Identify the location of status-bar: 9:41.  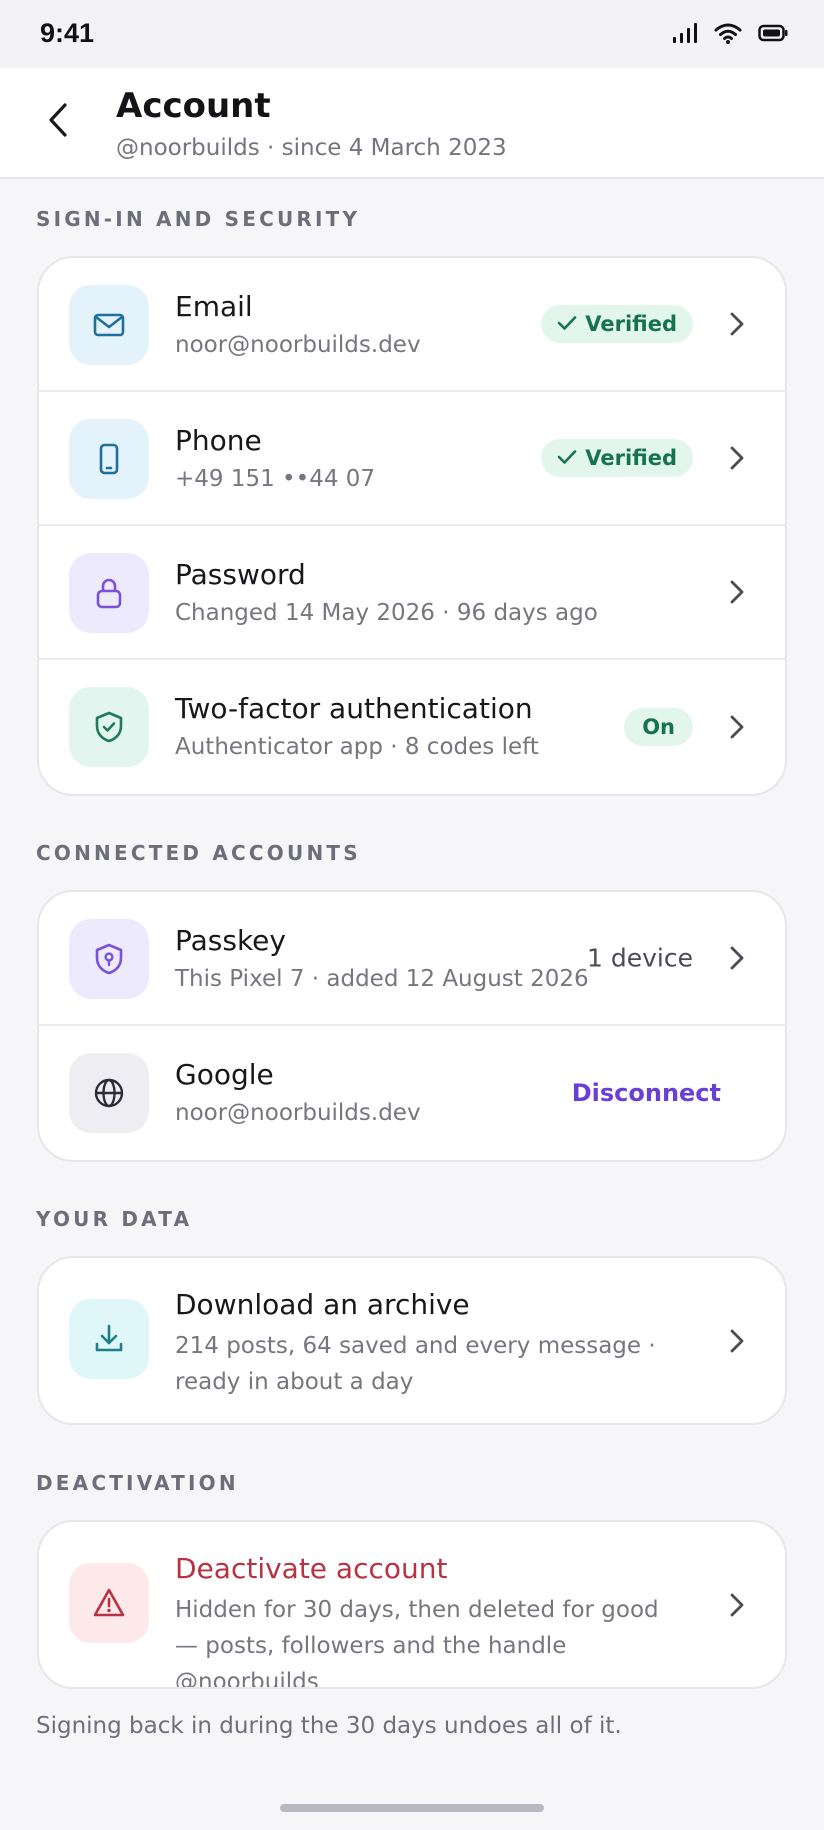
(412, 34).